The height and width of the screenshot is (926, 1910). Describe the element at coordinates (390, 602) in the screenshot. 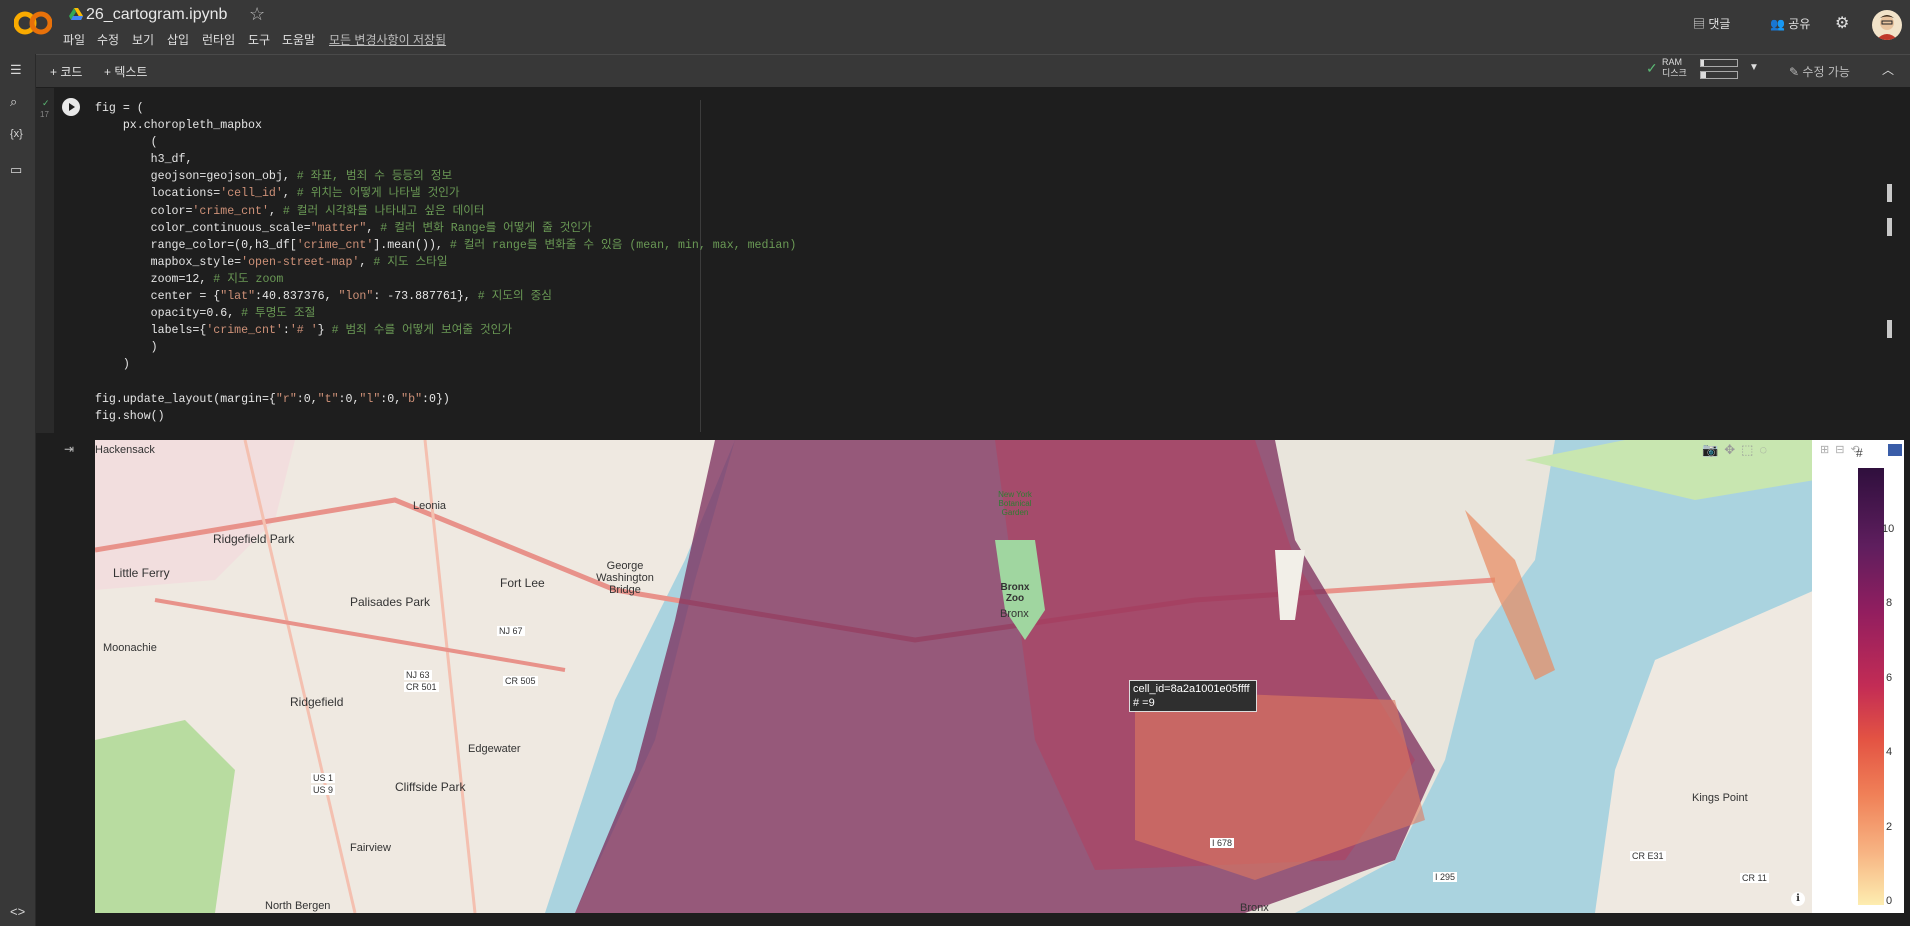

I see `map-label: Palisades Park` at that location.